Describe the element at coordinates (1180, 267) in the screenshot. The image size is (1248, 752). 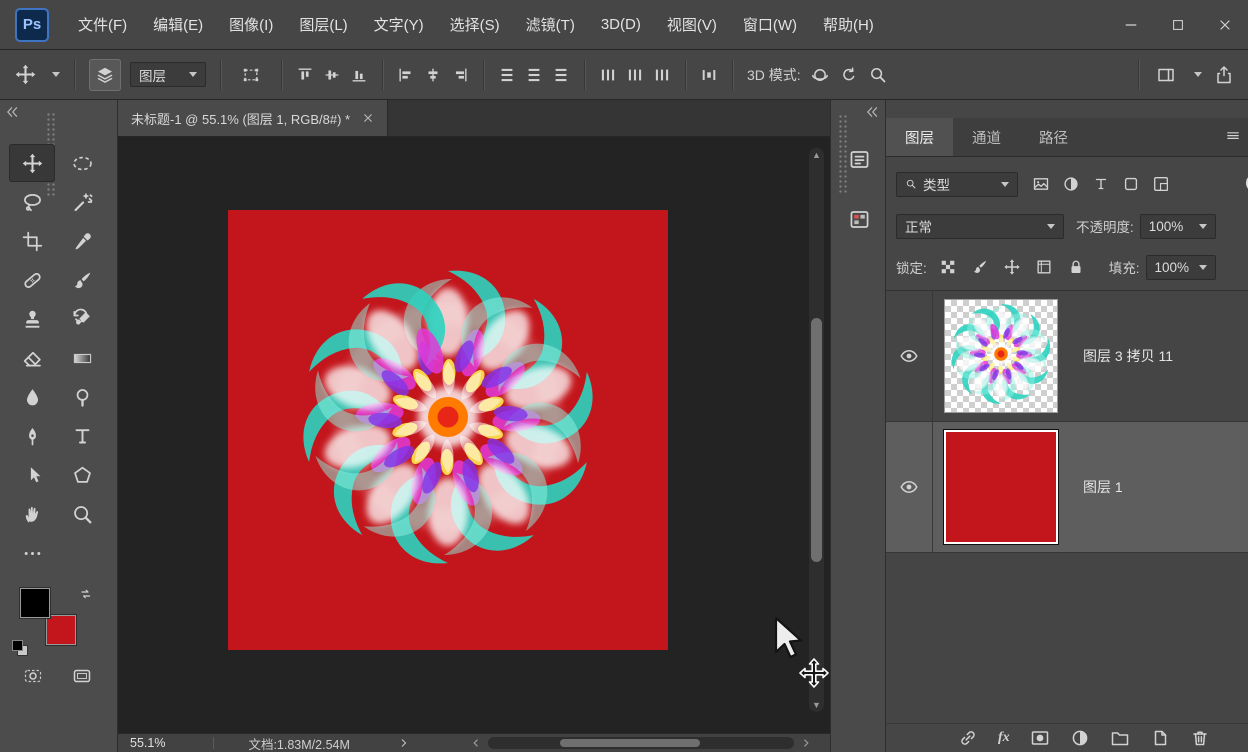
I see `fill-field: 100%` at that location.